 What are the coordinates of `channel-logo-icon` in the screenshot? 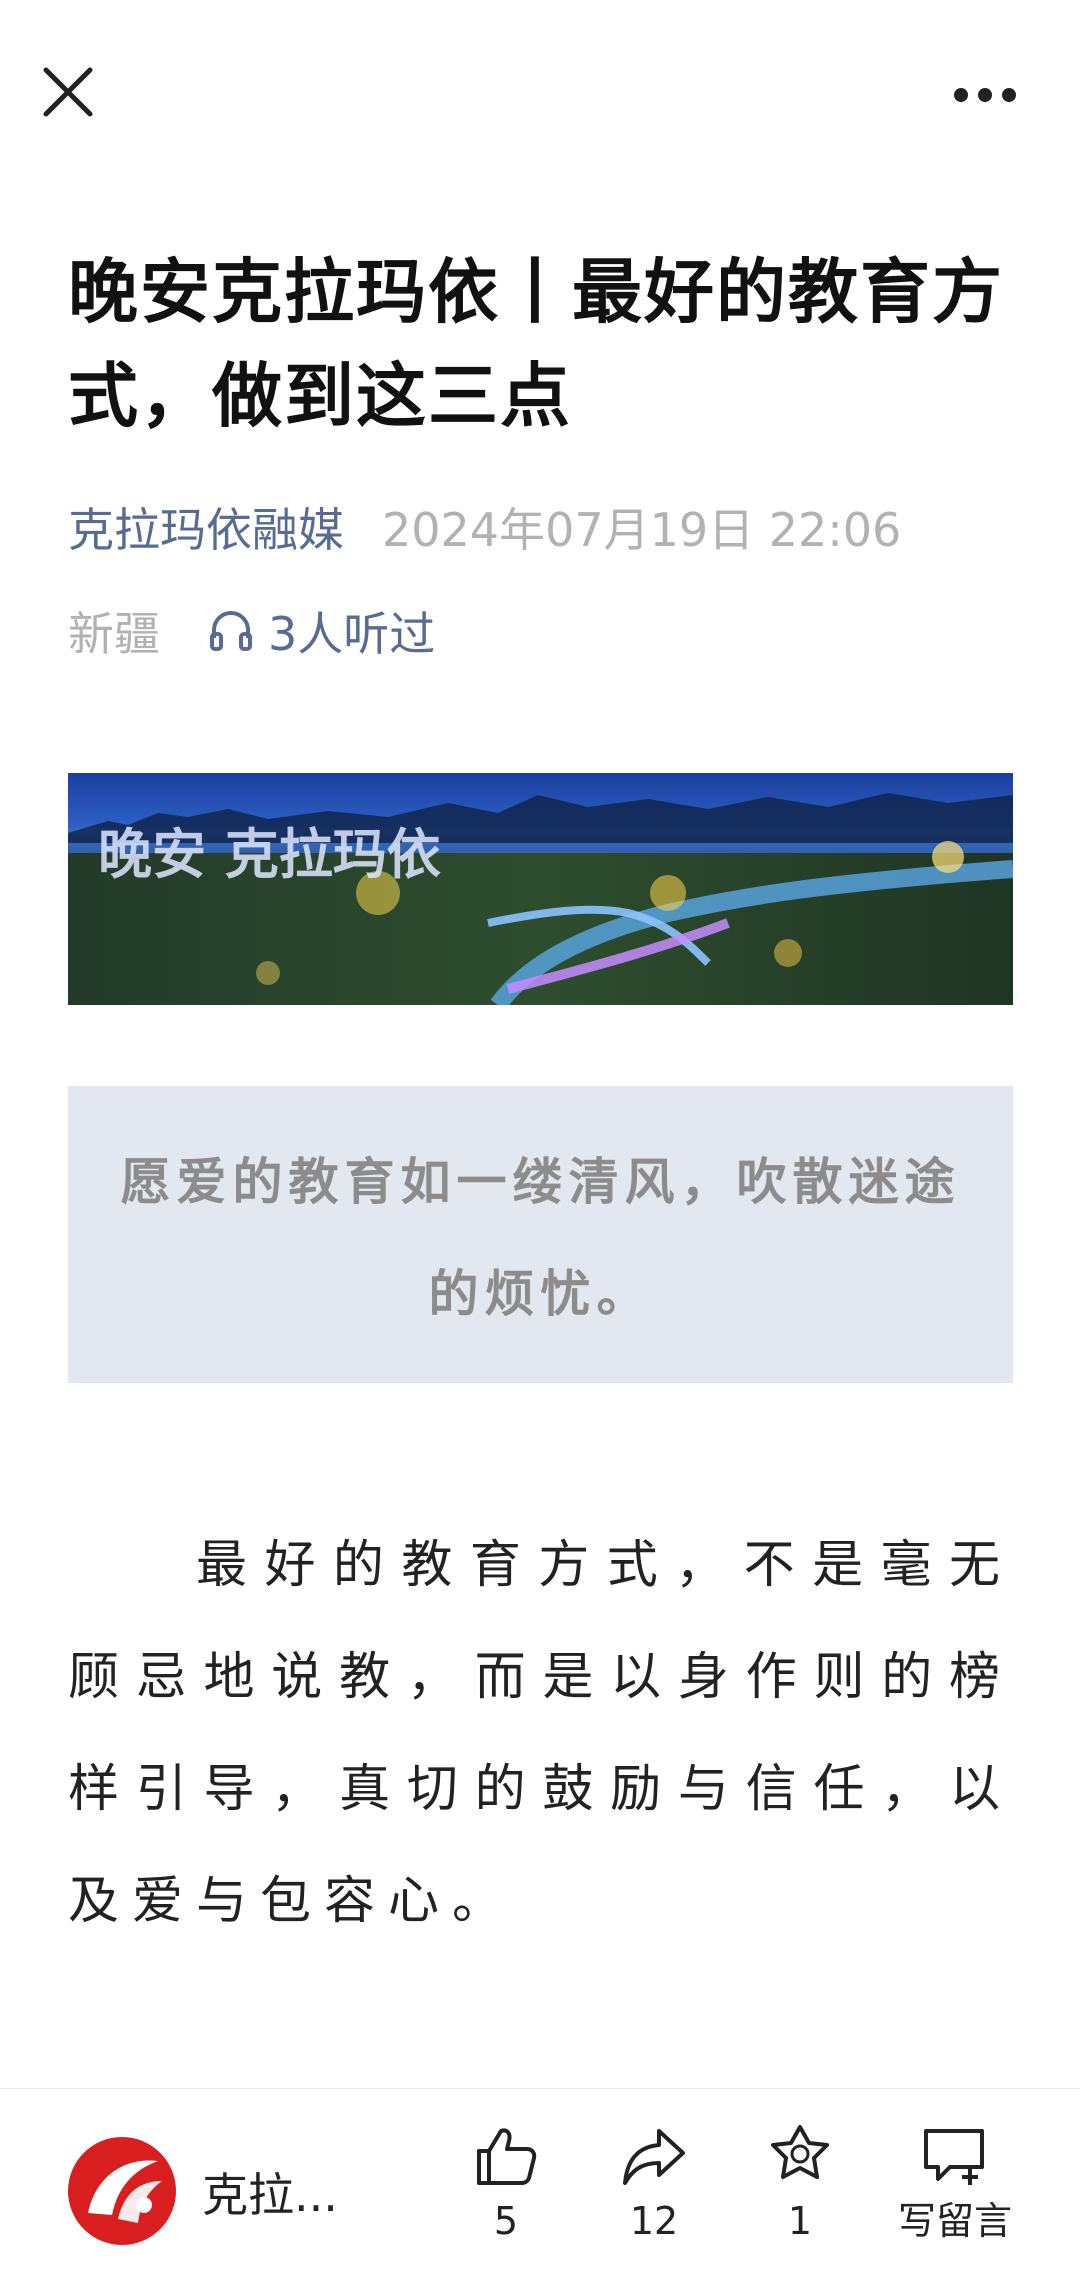 It's located at (122, 2191).